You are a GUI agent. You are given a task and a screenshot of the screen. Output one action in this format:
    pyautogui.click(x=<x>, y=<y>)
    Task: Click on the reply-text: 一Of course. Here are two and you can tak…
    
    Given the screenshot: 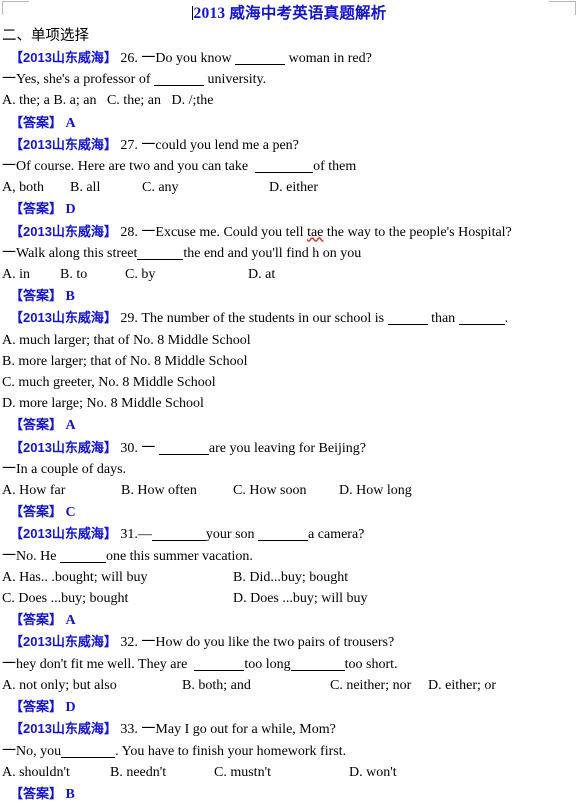 What is the action you would take?
    pyautogui.click(x=129, y=167)
    